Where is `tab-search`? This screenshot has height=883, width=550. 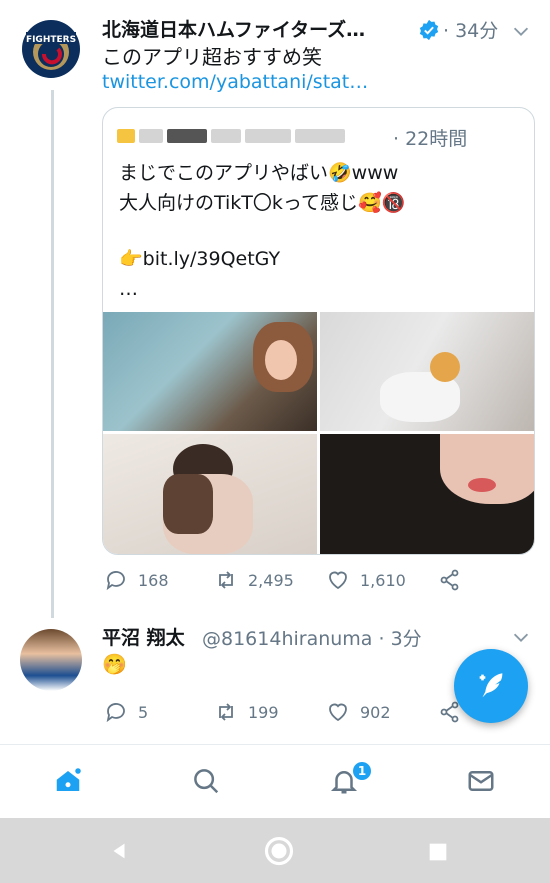 tab-search is located at coordinates (206, 781).